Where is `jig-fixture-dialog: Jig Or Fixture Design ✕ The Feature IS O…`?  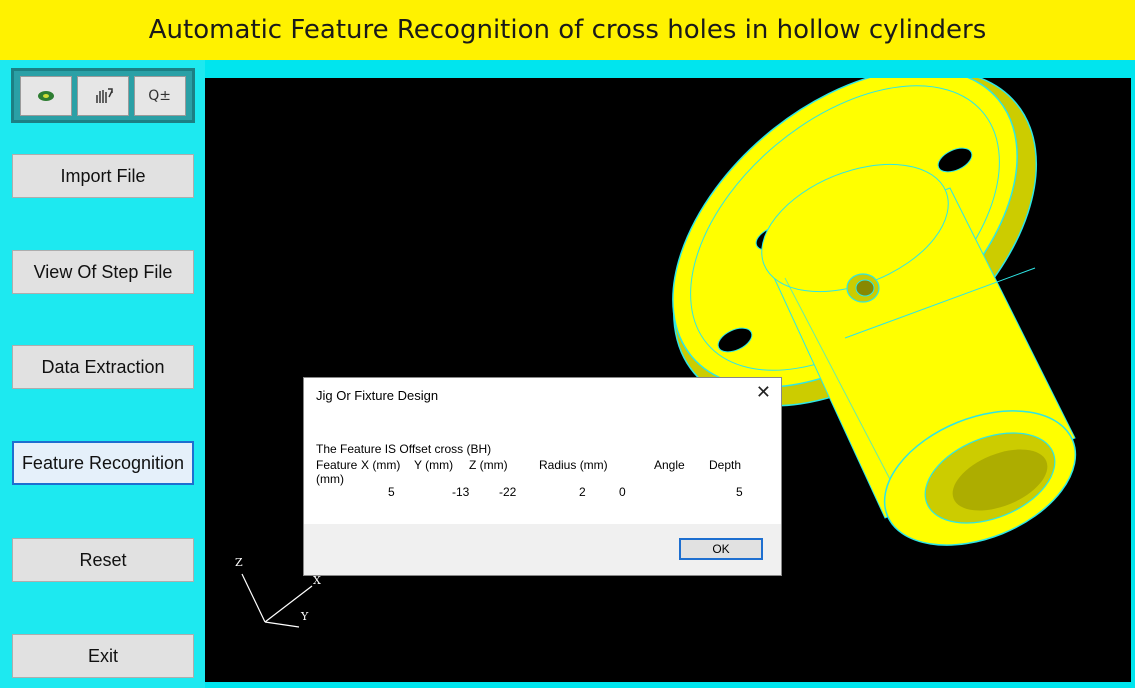 jig-fixture-dialog: Jig Or Fixture Design ✕ The Feature IS O… is located at coordinates (542, 476).